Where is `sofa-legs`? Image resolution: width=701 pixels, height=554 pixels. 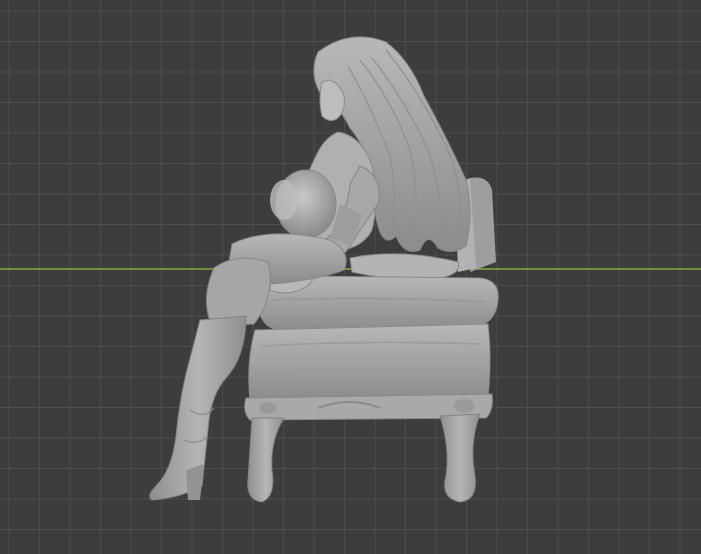 sofa-legs is located at coordinates (364, 458).